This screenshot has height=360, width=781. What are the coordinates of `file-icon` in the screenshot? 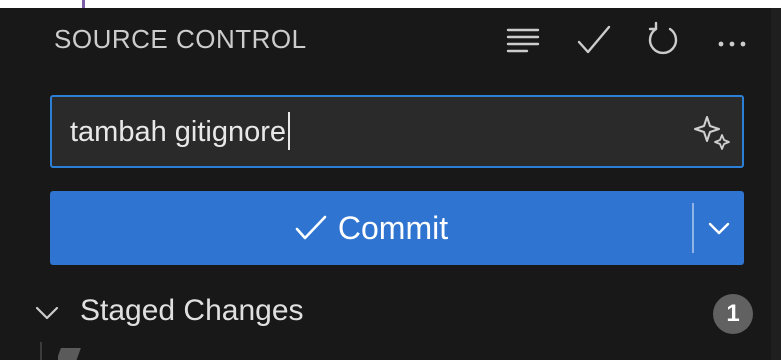 It's located at (69, 354).